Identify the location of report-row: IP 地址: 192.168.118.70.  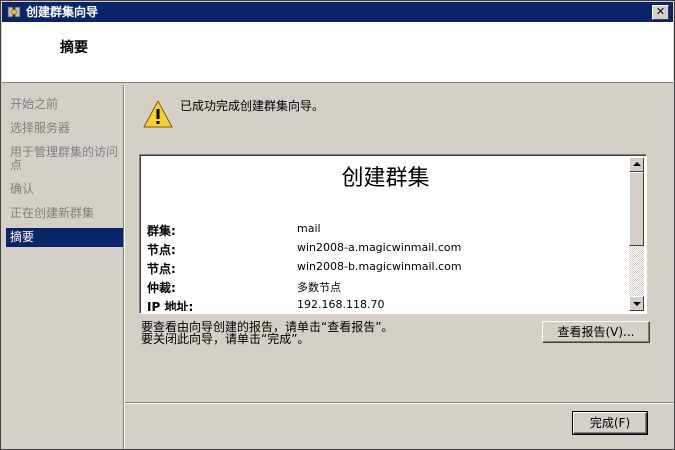
(387, 303).